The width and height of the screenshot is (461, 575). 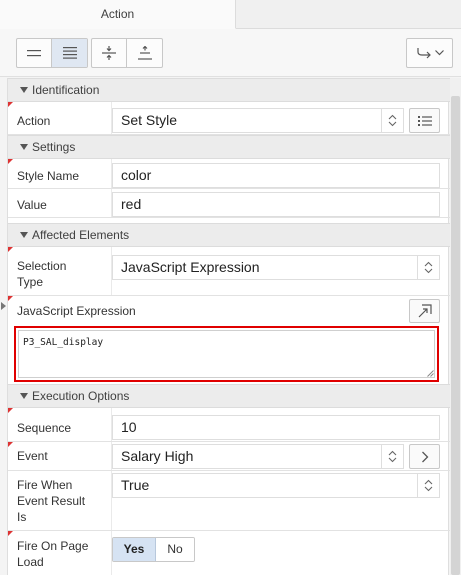 I want to click on resize-handle-icon, so click(x=430, y=373).